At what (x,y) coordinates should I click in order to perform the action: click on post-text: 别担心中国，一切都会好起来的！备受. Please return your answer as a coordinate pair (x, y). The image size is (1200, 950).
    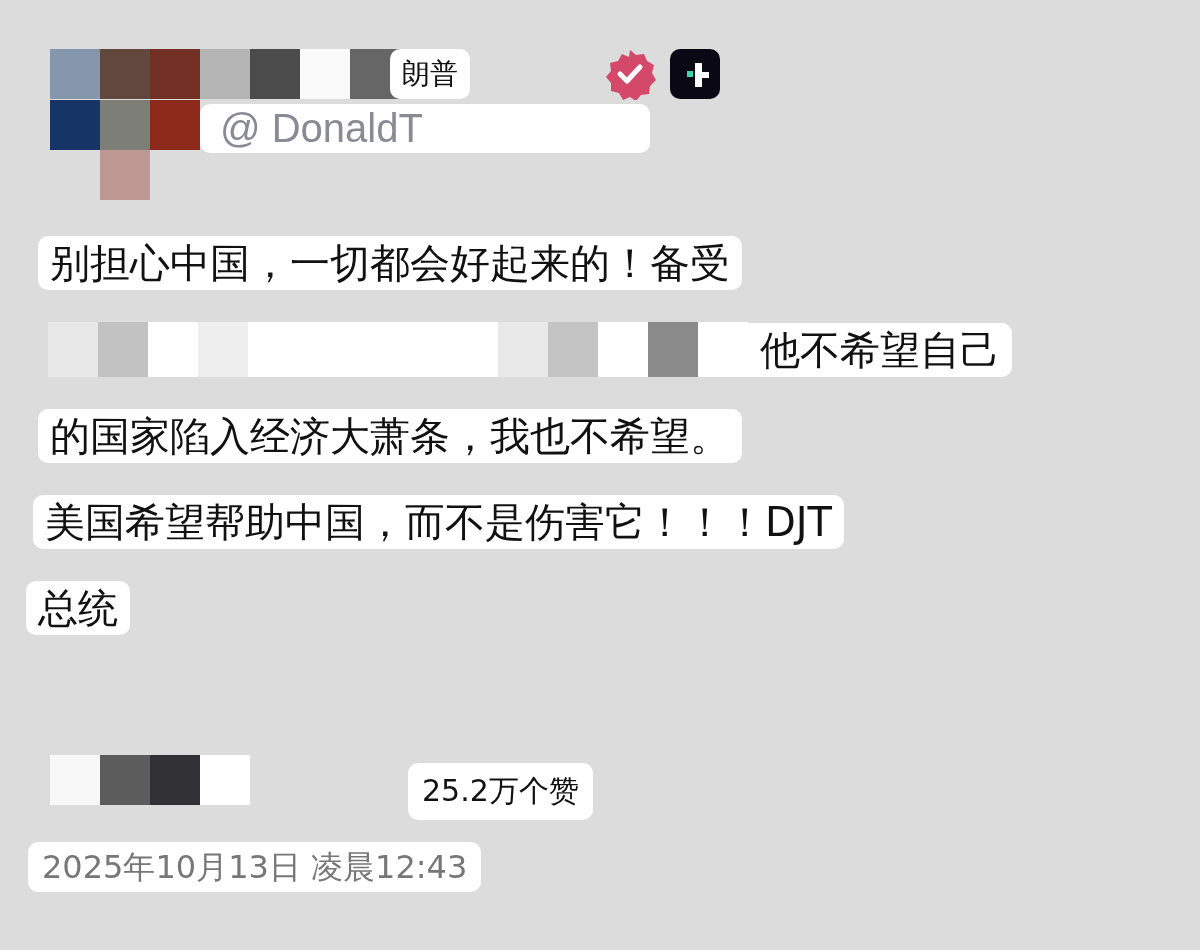
    Looking at the image, I should click on (390, 263).